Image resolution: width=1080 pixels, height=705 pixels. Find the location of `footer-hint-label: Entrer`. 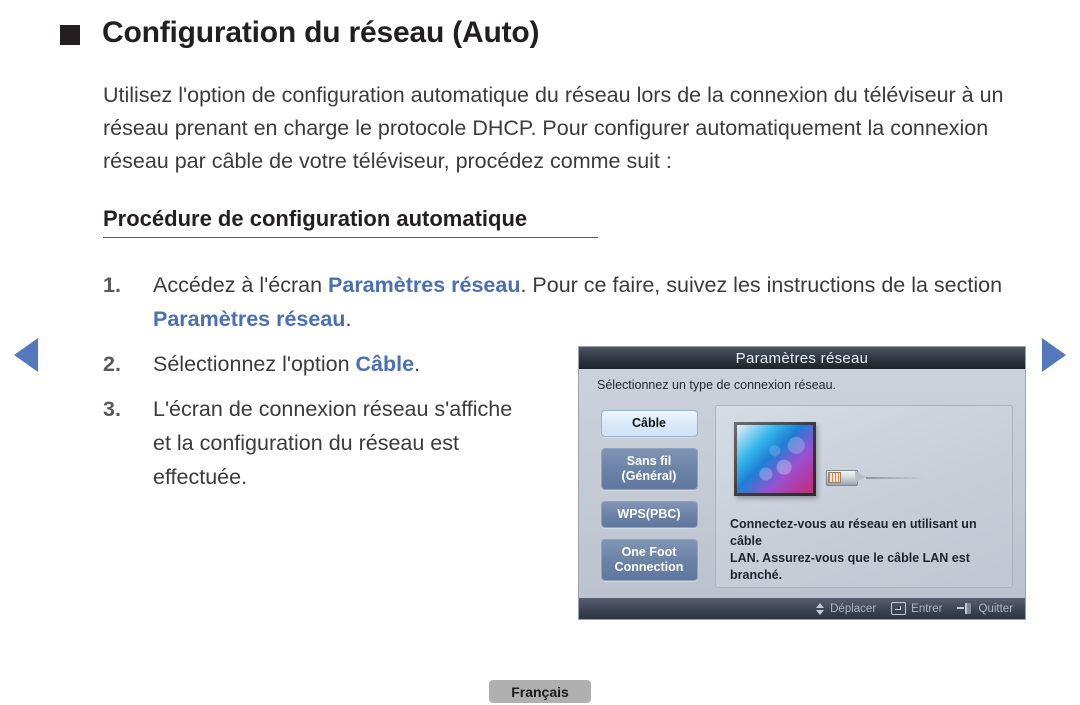

footer-hint-label: Entrer is located at coordinates (927, 608).